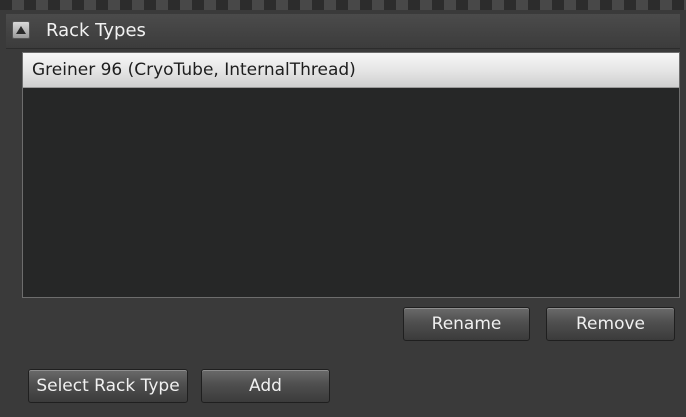 The width and height of the screenshot is (686, 417). I want to click on triangle-up-icon, so click(21, 30).